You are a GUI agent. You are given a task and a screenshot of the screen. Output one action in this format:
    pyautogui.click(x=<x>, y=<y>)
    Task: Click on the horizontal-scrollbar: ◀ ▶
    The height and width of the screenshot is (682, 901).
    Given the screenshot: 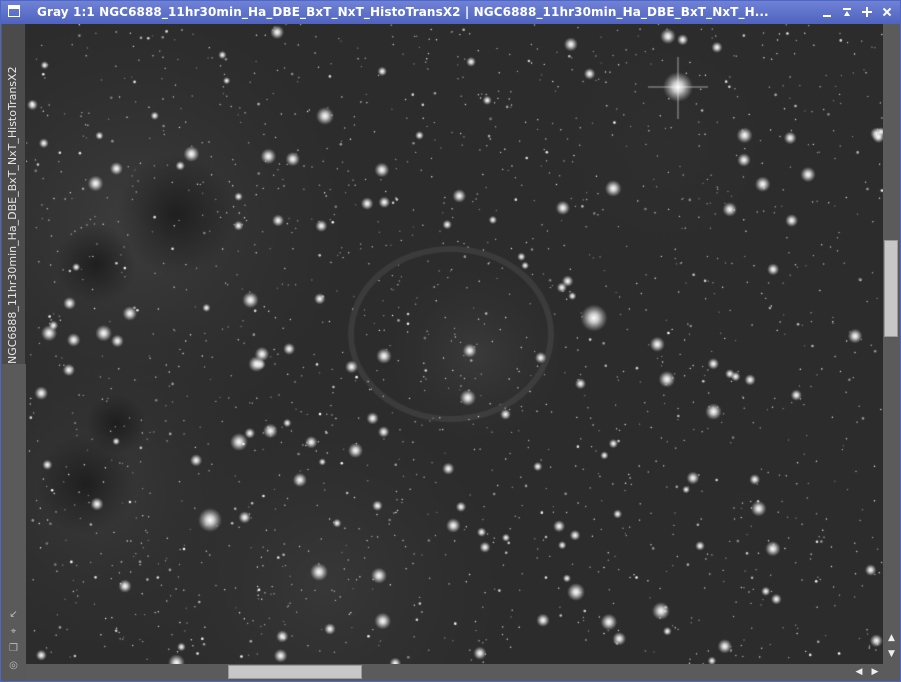 What is the action you would take?
    pyautogui.click(x=454, y=672)
    